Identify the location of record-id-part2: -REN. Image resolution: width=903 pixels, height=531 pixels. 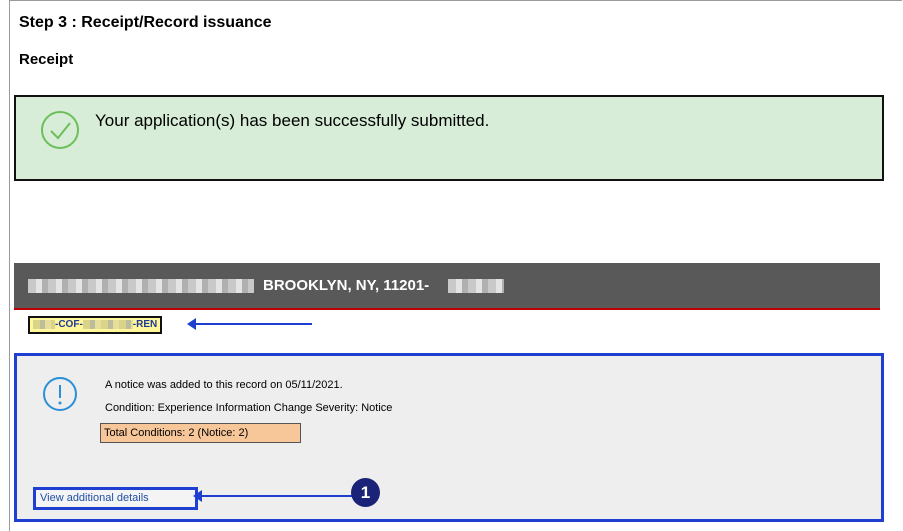
(145, 324).